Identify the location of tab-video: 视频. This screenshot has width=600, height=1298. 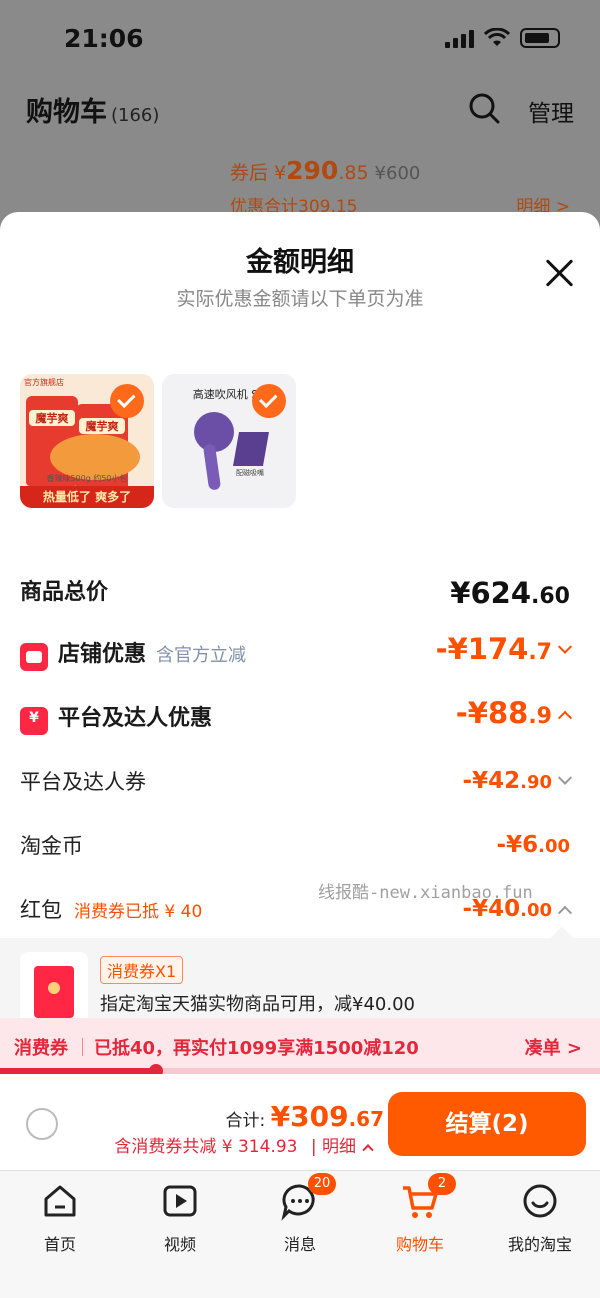
(180, 1218).